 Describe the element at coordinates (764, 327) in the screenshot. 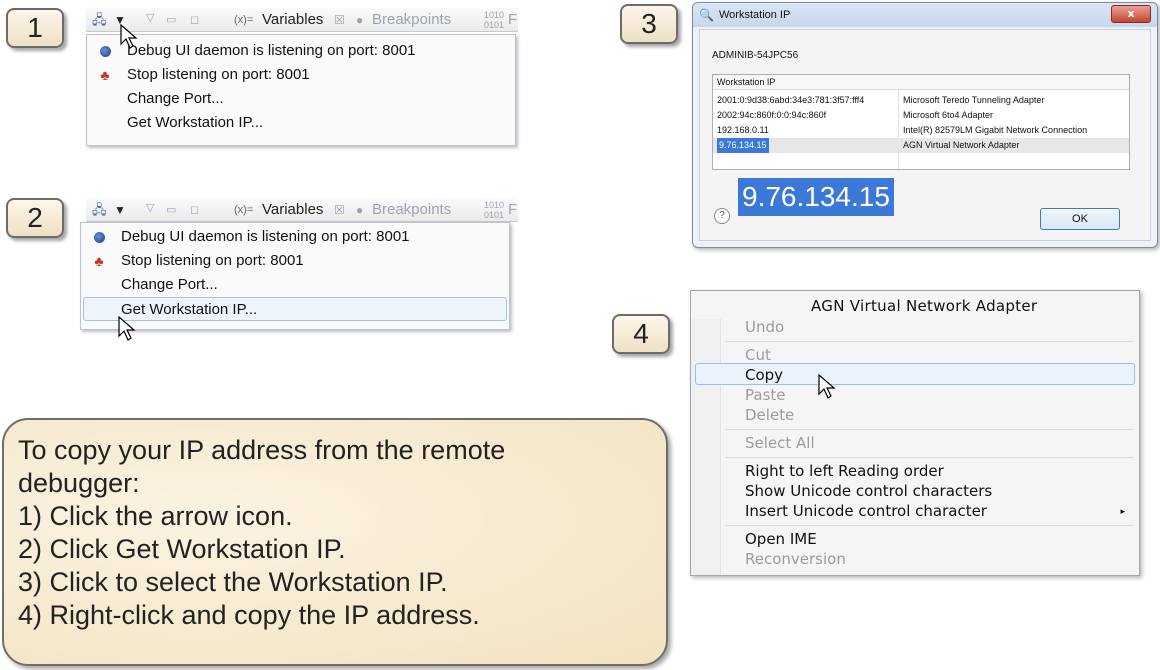

I see `menu-item-undo: Undo` at that location.